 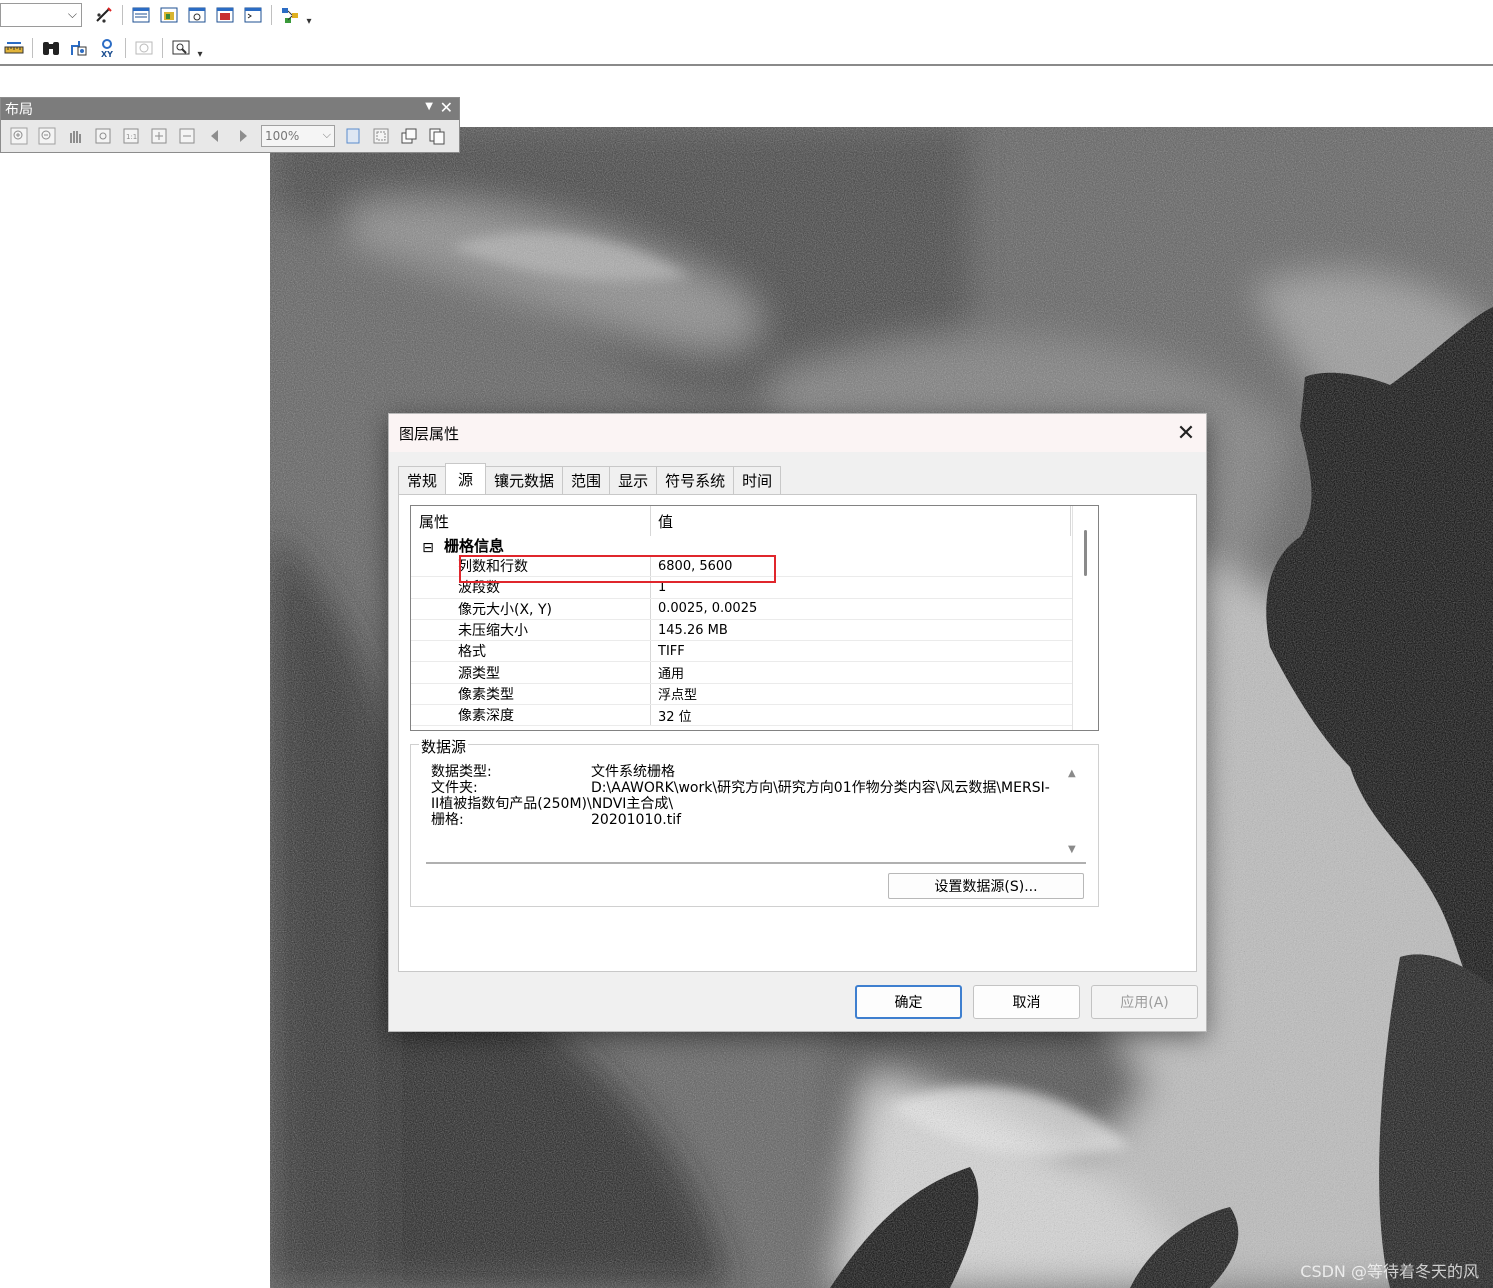 I want to click on table-row: 格式 TIFF, so click(x=754, y=652).